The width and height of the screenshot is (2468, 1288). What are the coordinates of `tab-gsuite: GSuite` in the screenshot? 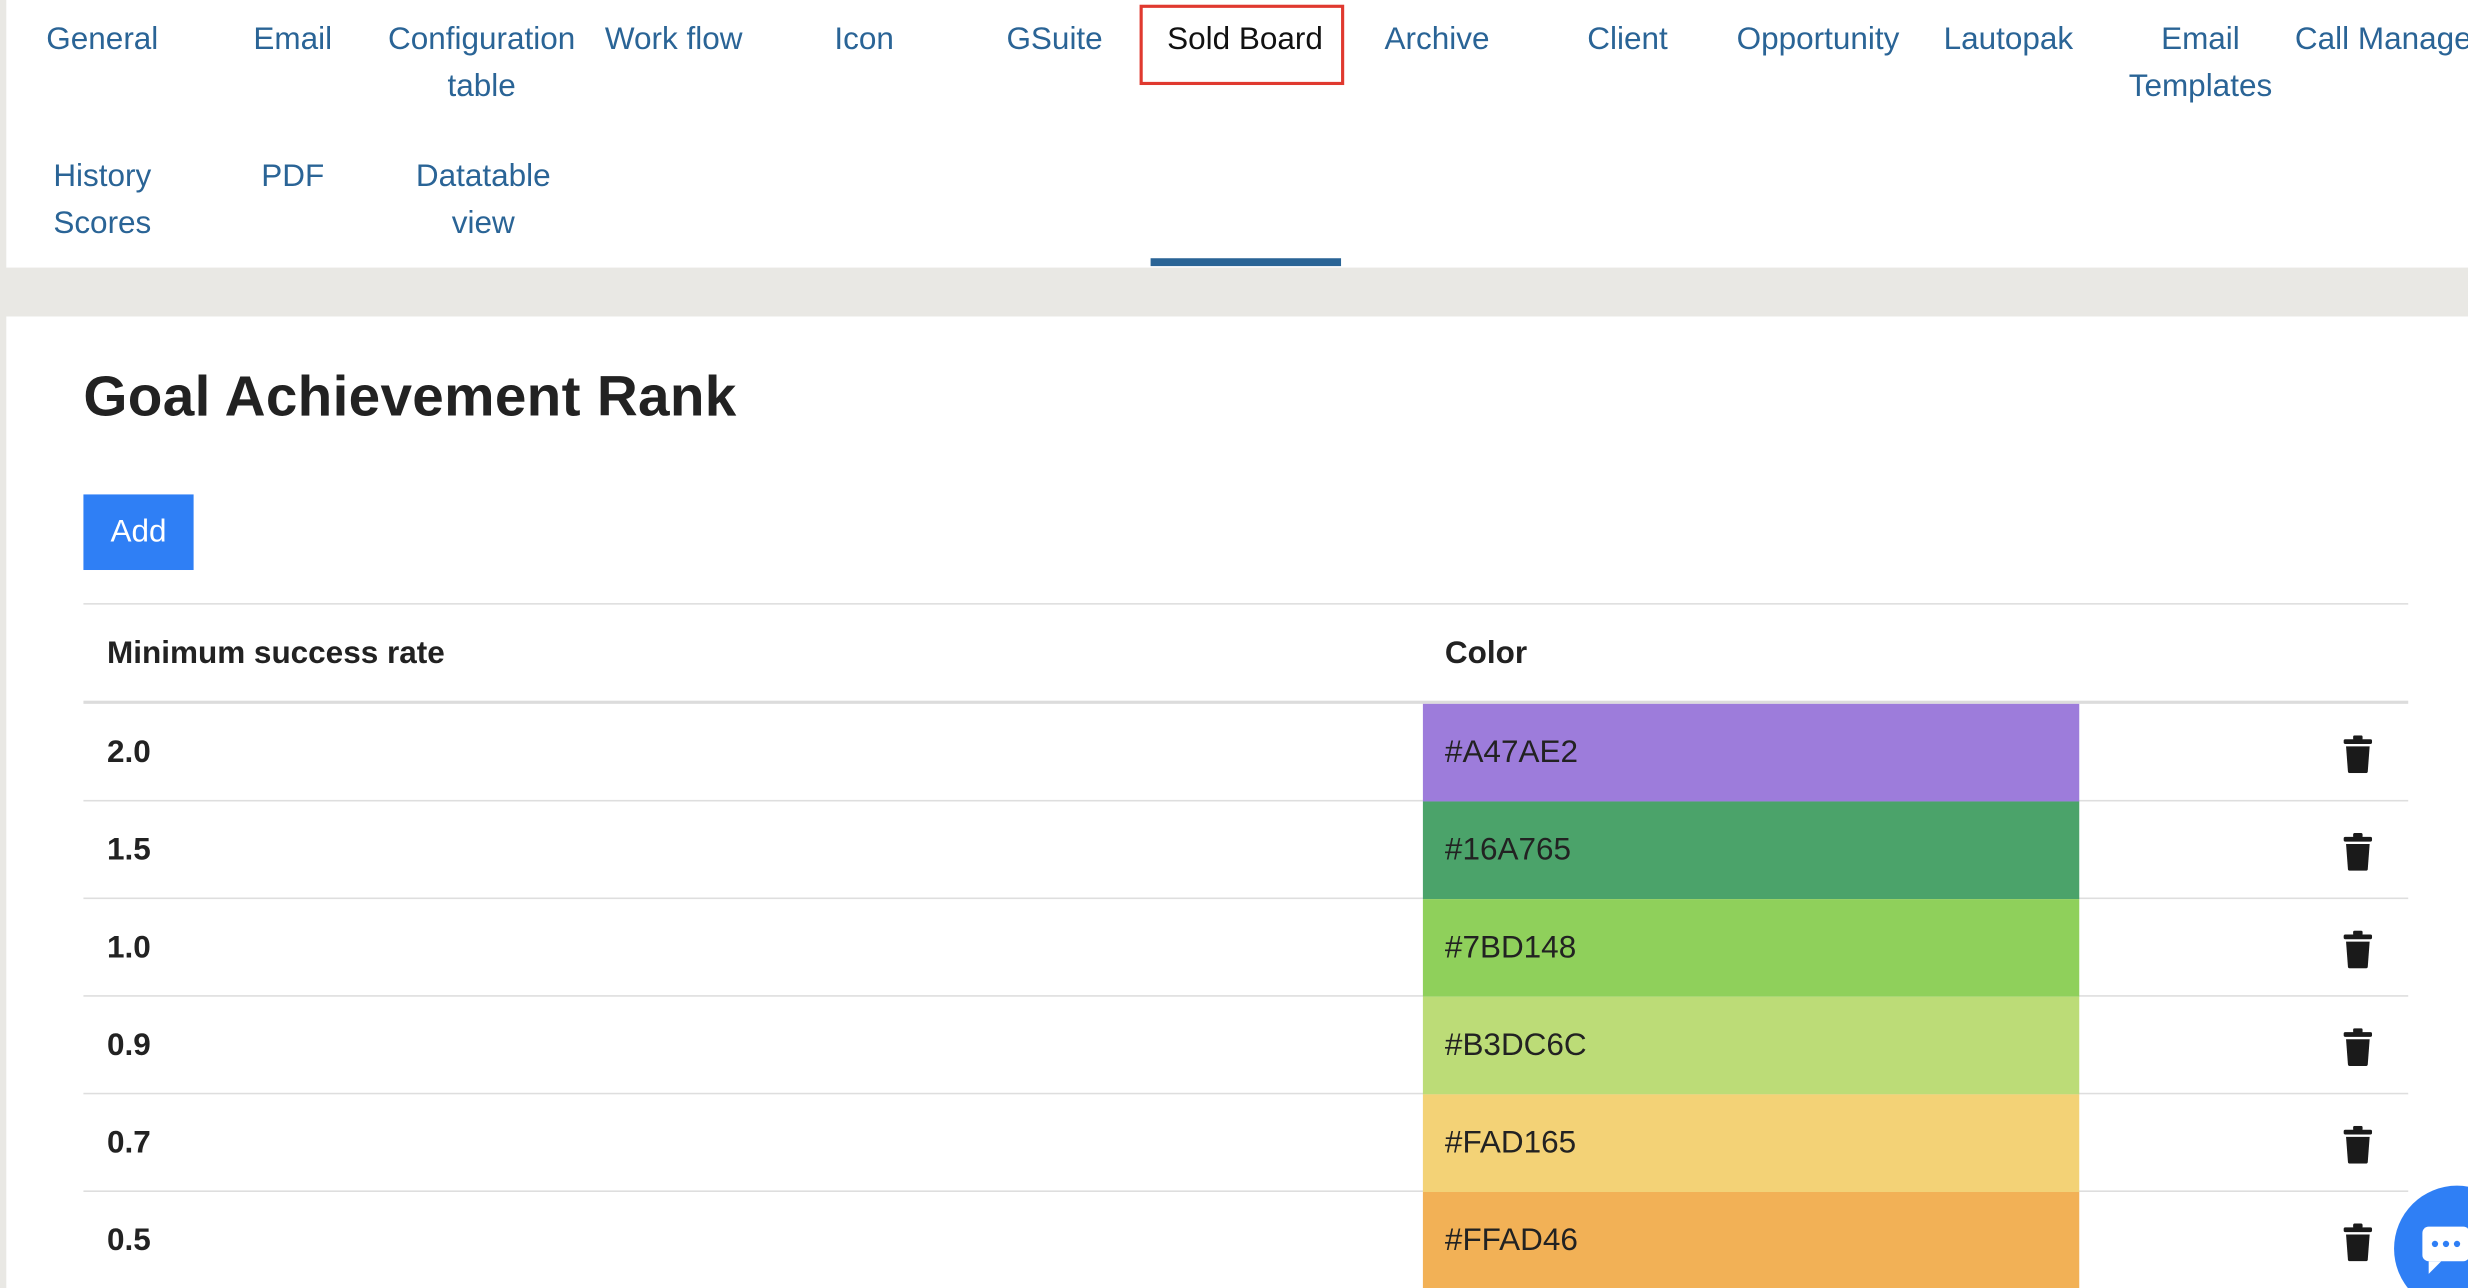 It's located at (1055, 39).